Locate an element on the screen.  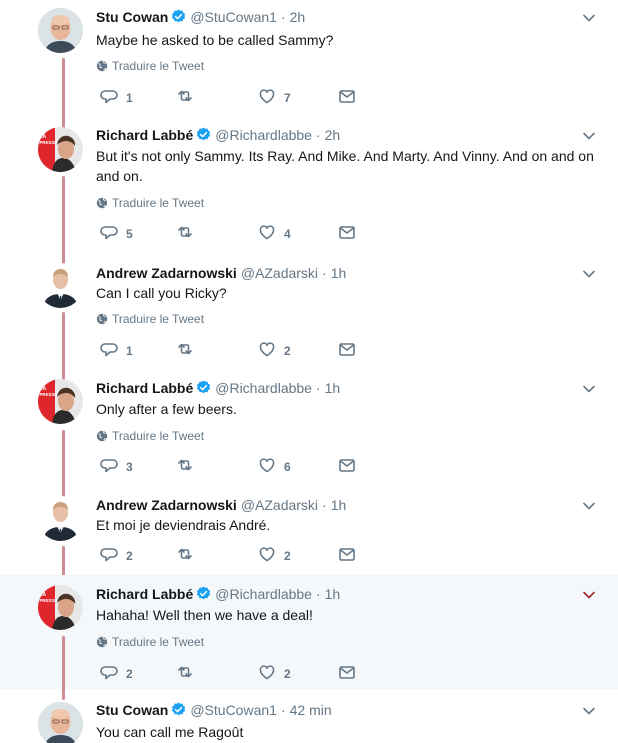
replie-count: 1 is located at coordinates (129, 98).